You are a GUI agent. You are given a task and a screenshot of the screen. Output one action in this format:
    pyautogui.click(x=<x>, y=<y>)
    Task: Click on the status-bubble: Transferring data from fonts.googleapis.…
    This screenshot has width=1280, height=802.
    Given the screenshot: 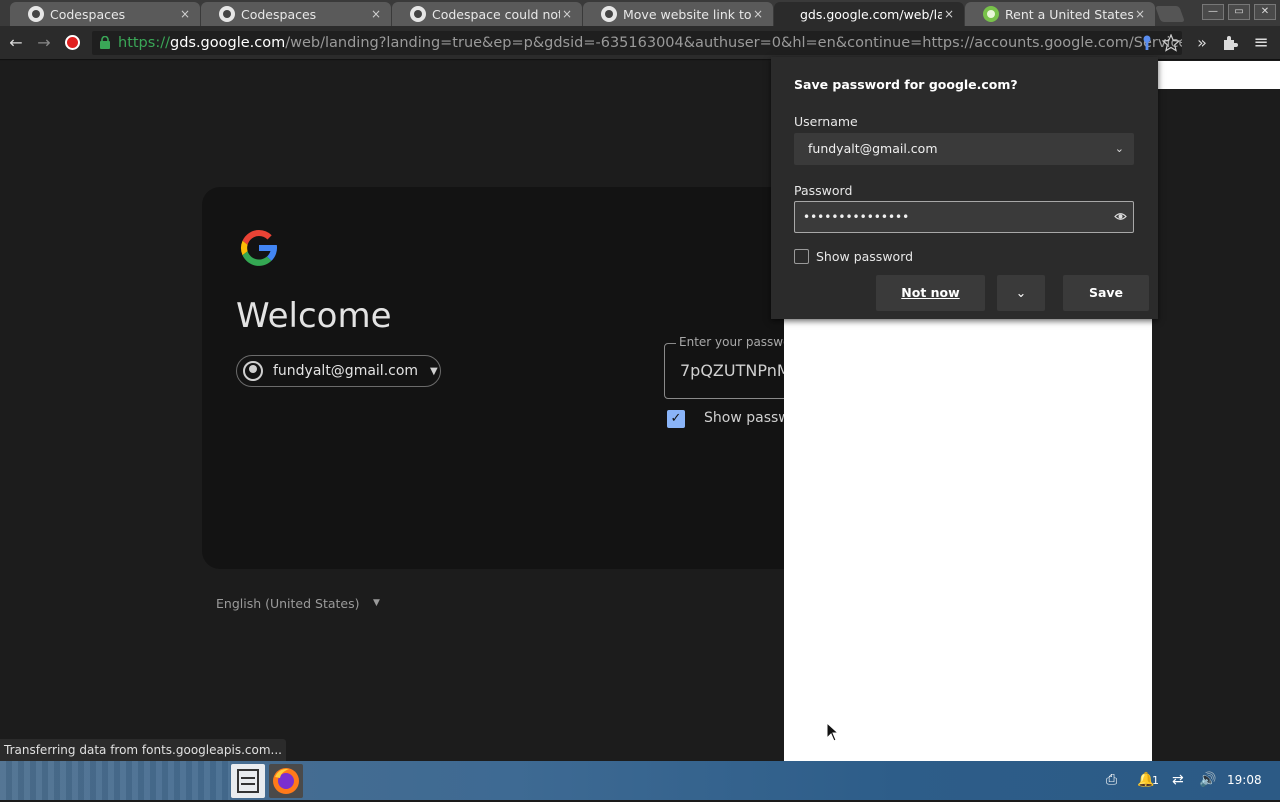 What is the action you would take?
    pyautogui.click(x=143, y=750)
    